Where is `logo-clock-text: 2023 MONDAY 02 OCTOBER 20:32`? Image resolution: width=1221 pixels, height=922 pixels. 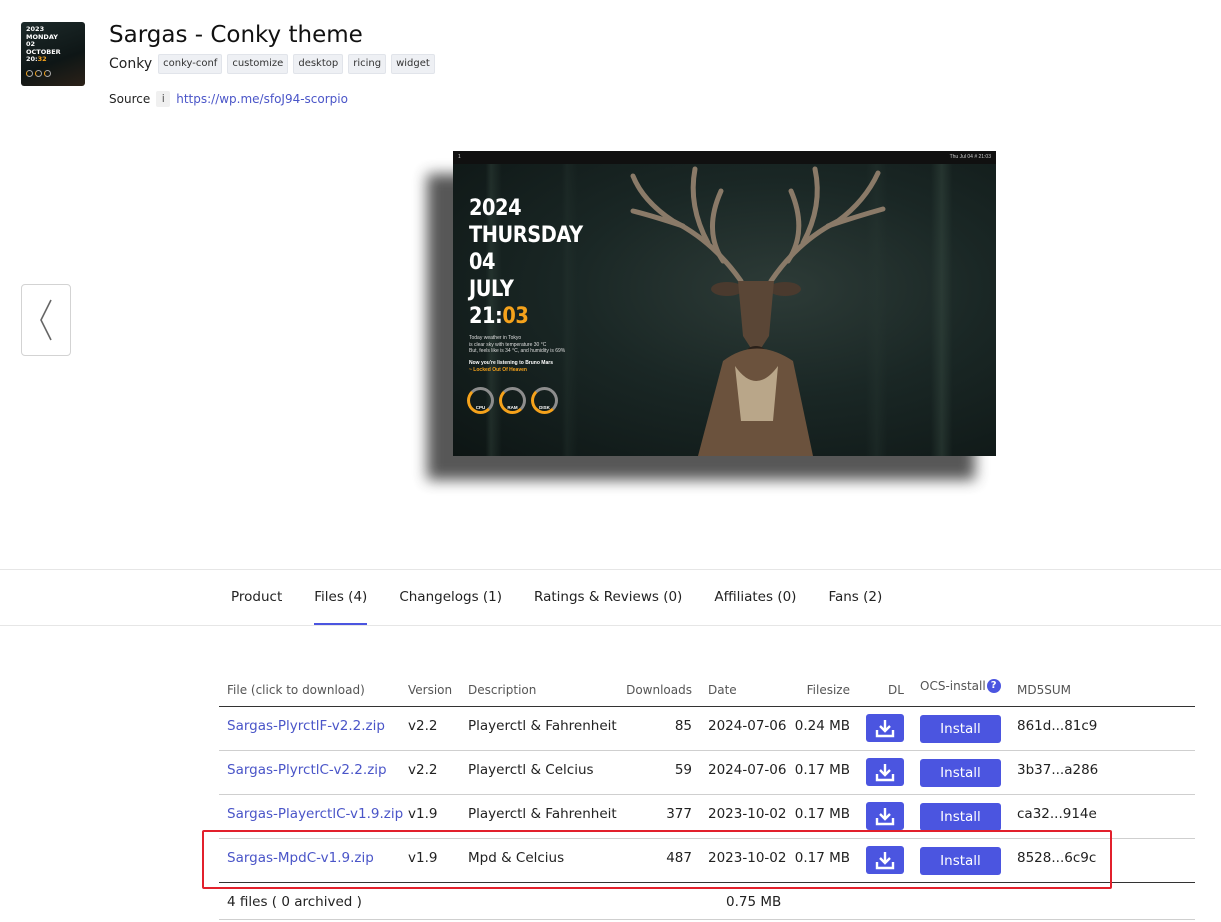 logo-clock-text: 2023 MONDAY 02 OCTOBER 20:32 is located at coordinates (43, 44).